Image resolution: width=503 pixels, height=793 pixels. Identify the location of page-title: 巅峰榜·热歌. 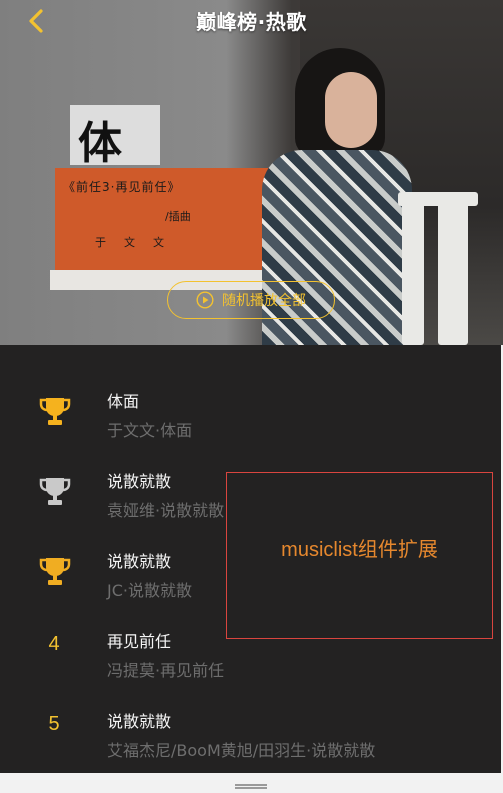
(251, 22).